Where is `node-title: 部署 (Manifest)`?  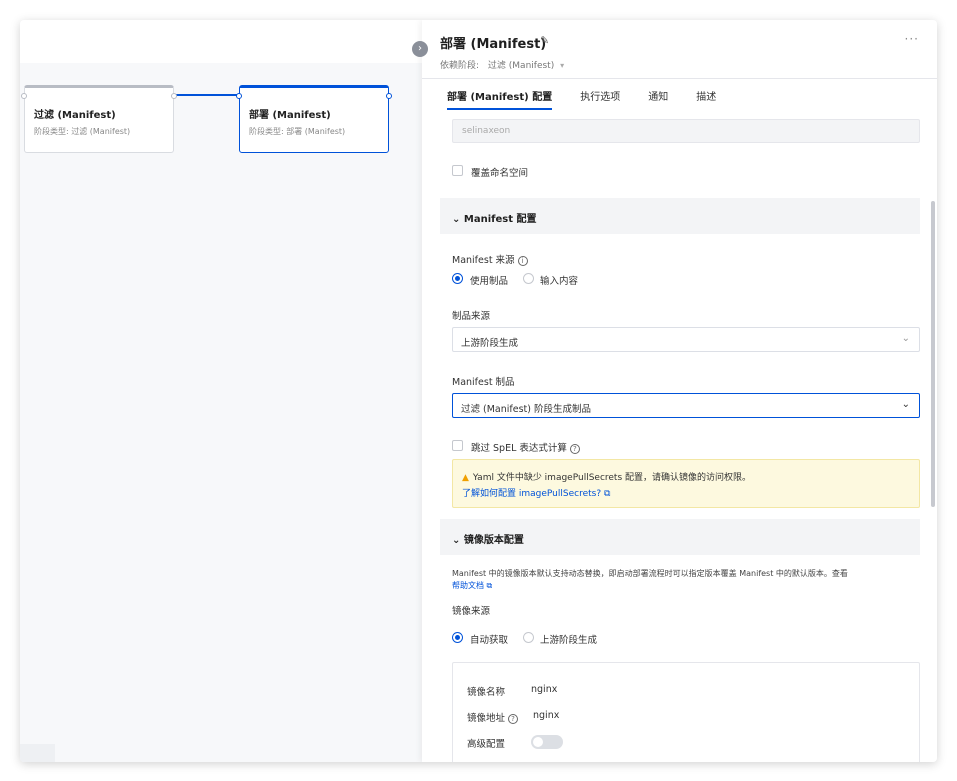 node-title: 部署 (Manifest) is located at coordinates (290, 115).